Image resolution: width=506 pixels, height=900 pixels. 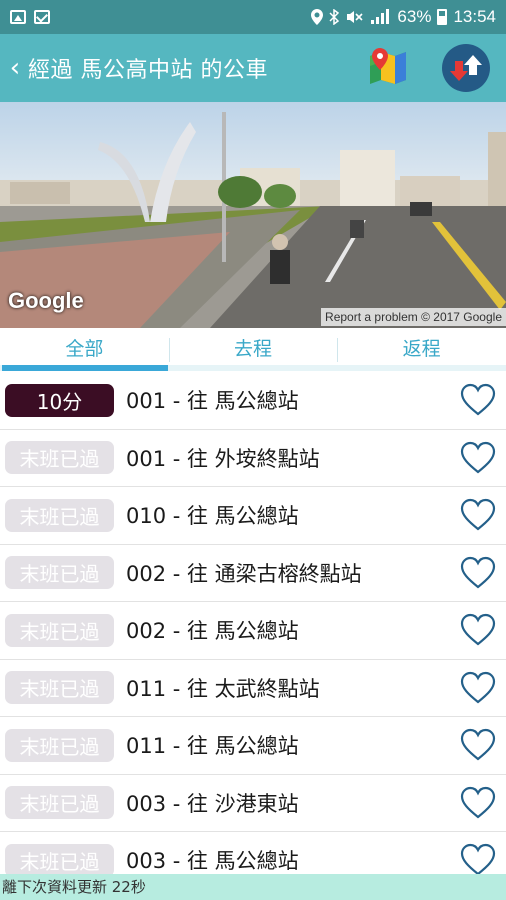 I want to click on list-item: 末班已過 001 - 往 外垵終點站, so click(x=253, y=458).